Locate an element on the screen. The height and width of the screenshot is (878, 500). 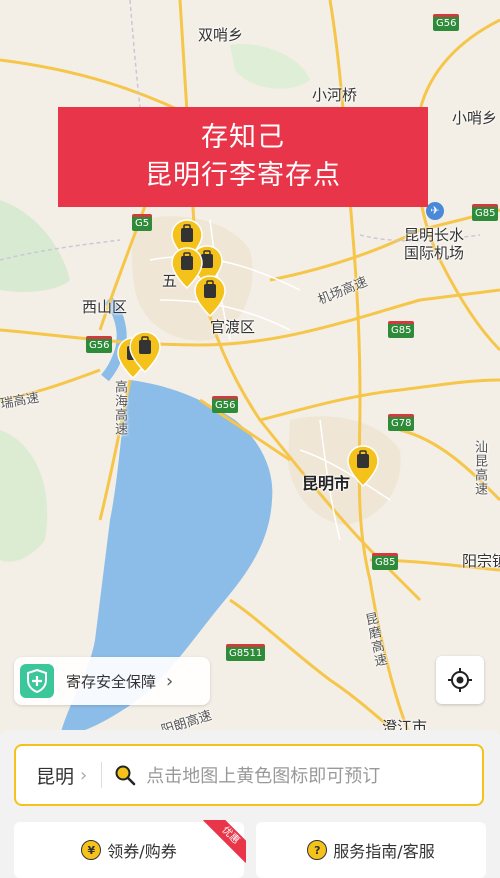
airport-icon: ✈ is located at coordinates (435, 211).